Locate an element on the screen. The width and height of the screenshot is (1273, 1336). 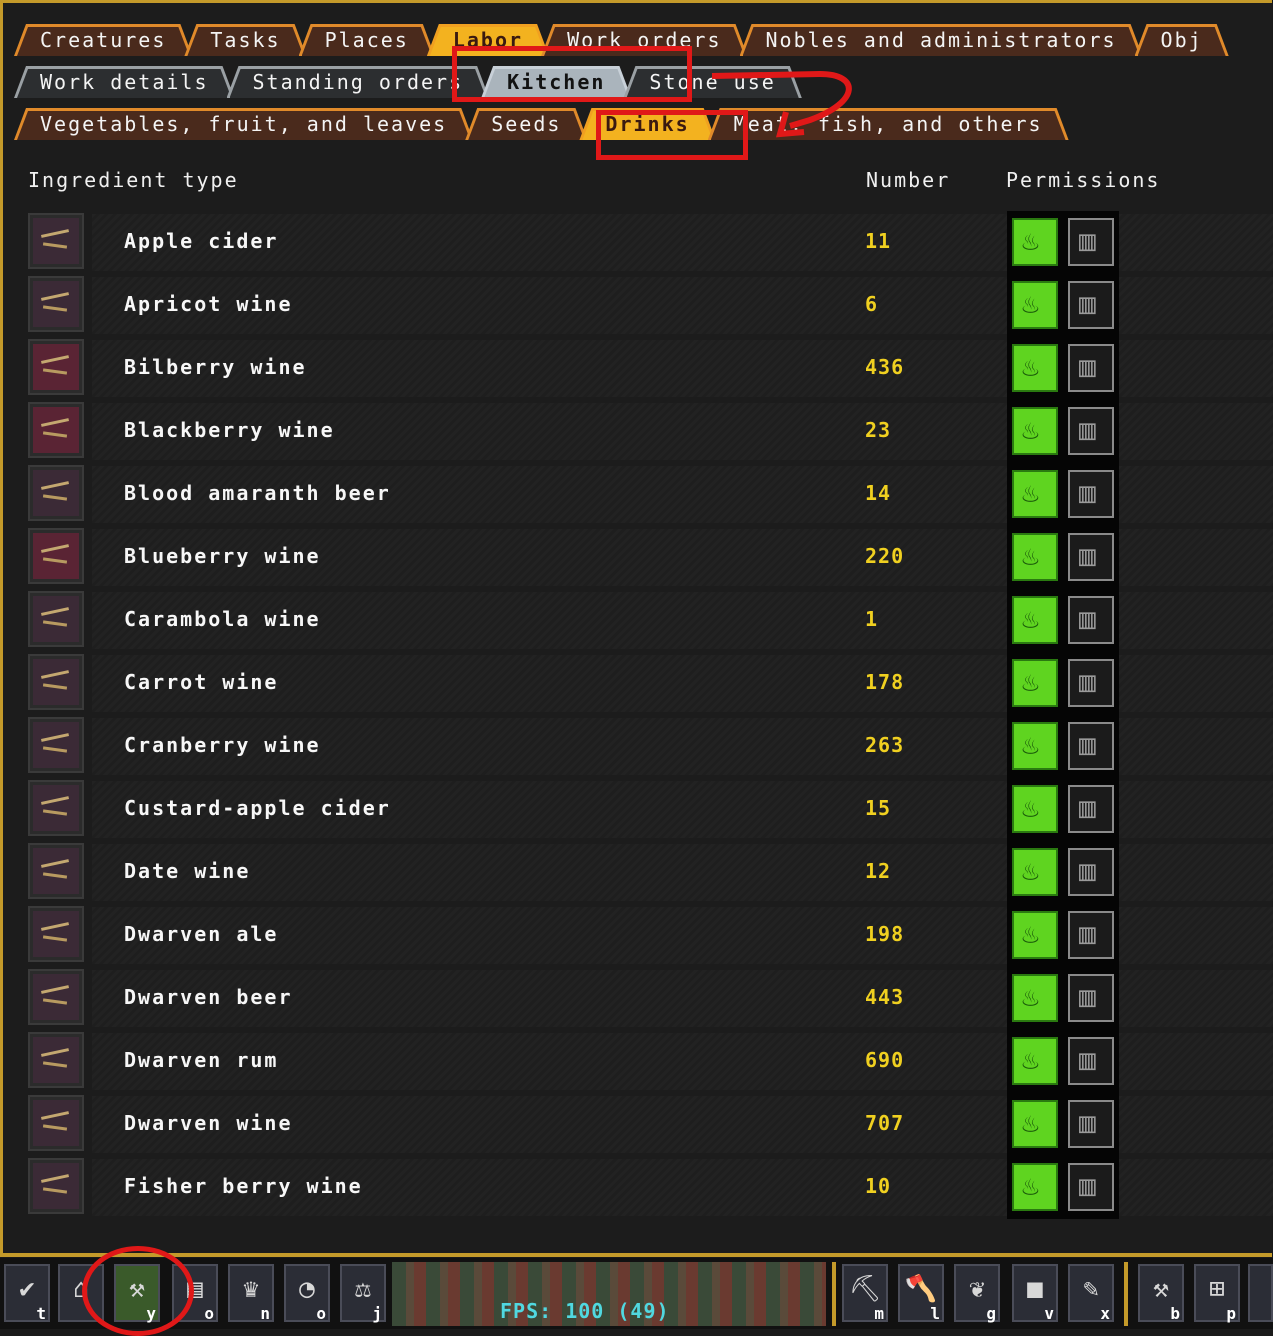
nobles-crown-icon: ♛ n is located at coordinates (251, 1293).